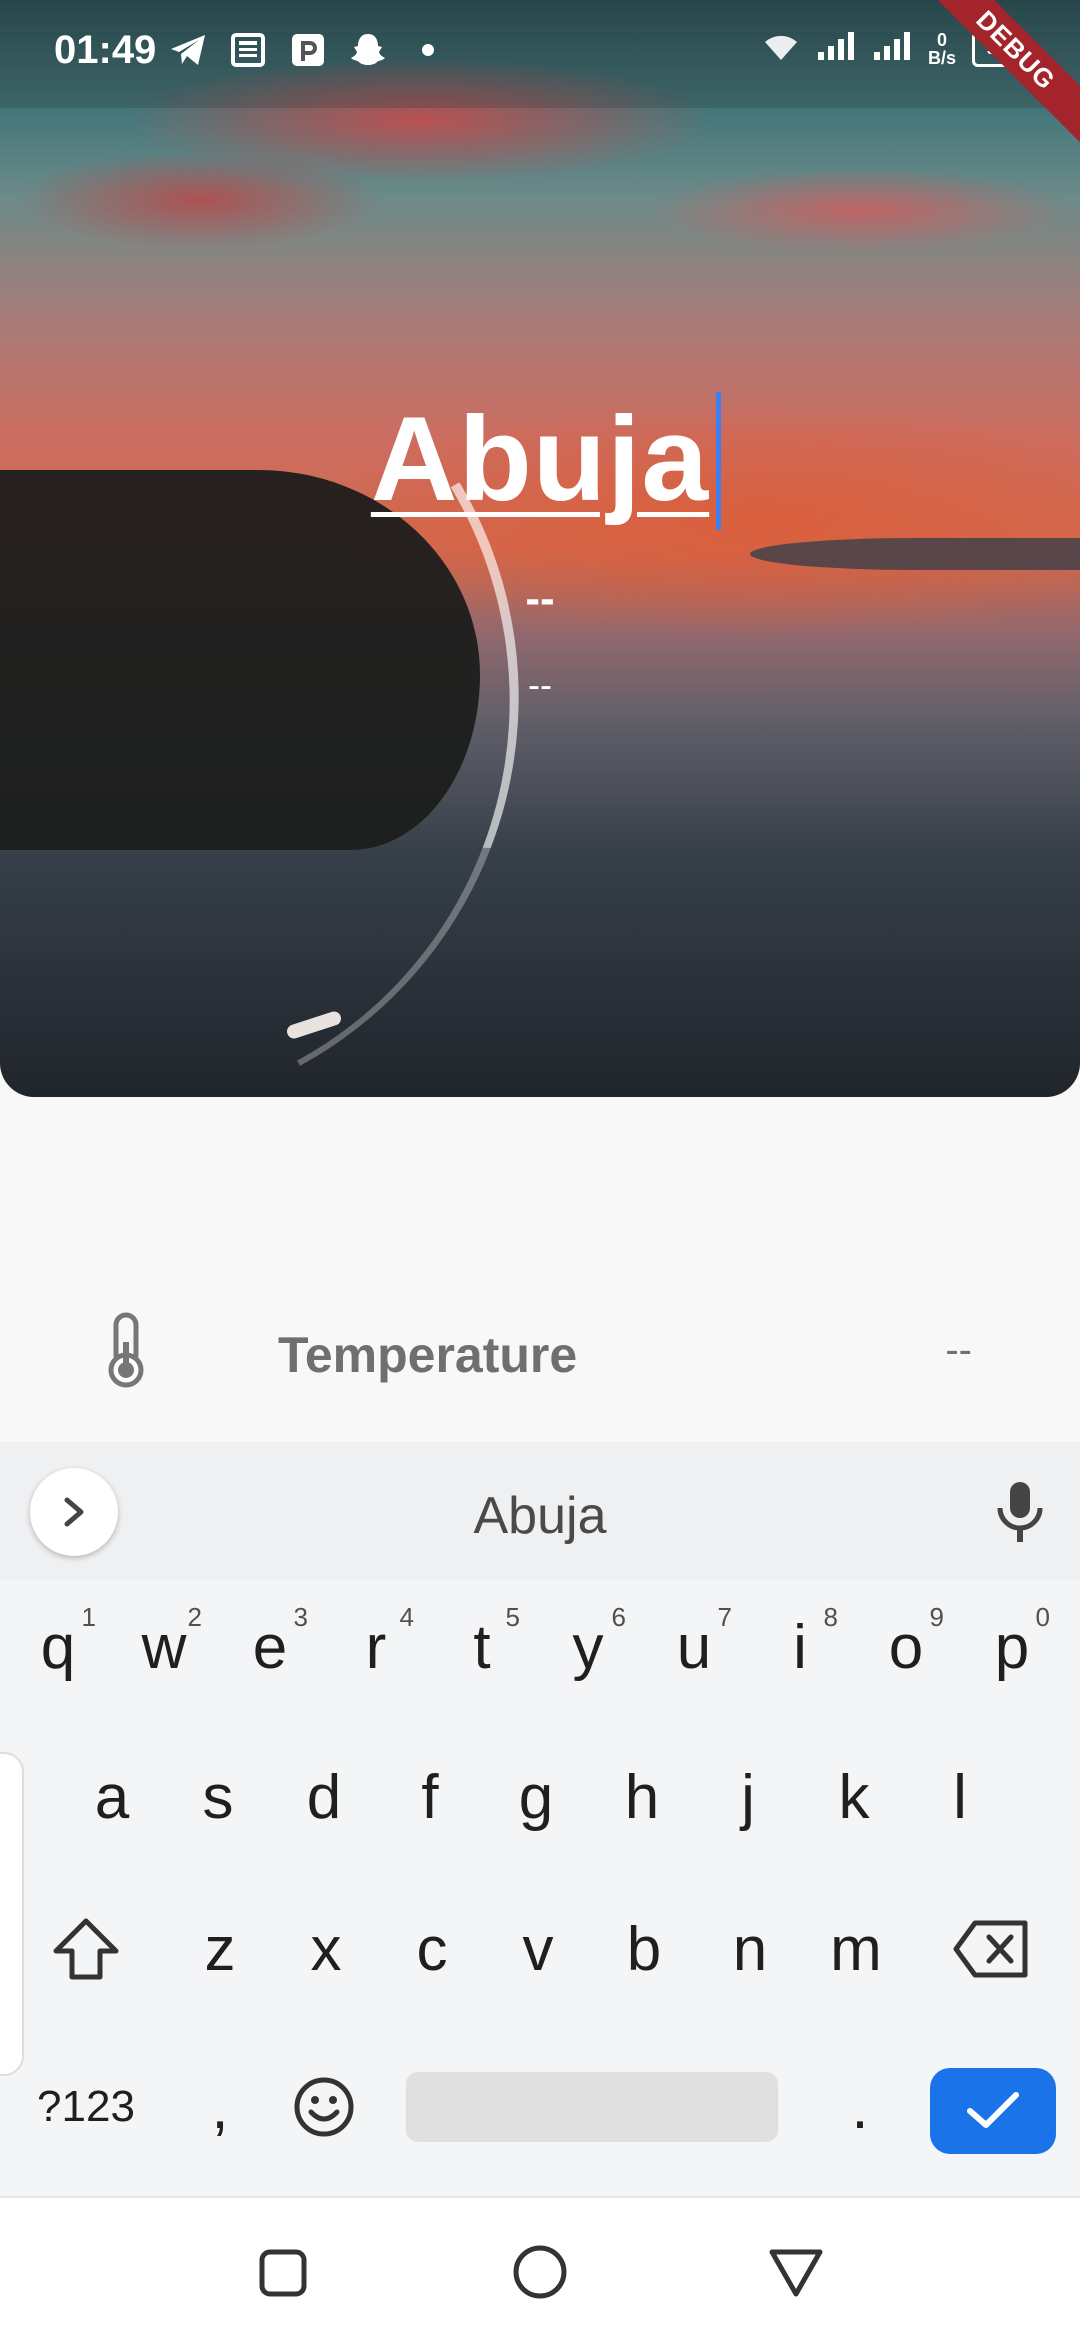  I want to click on key-7: i8, so click(800, 1647).